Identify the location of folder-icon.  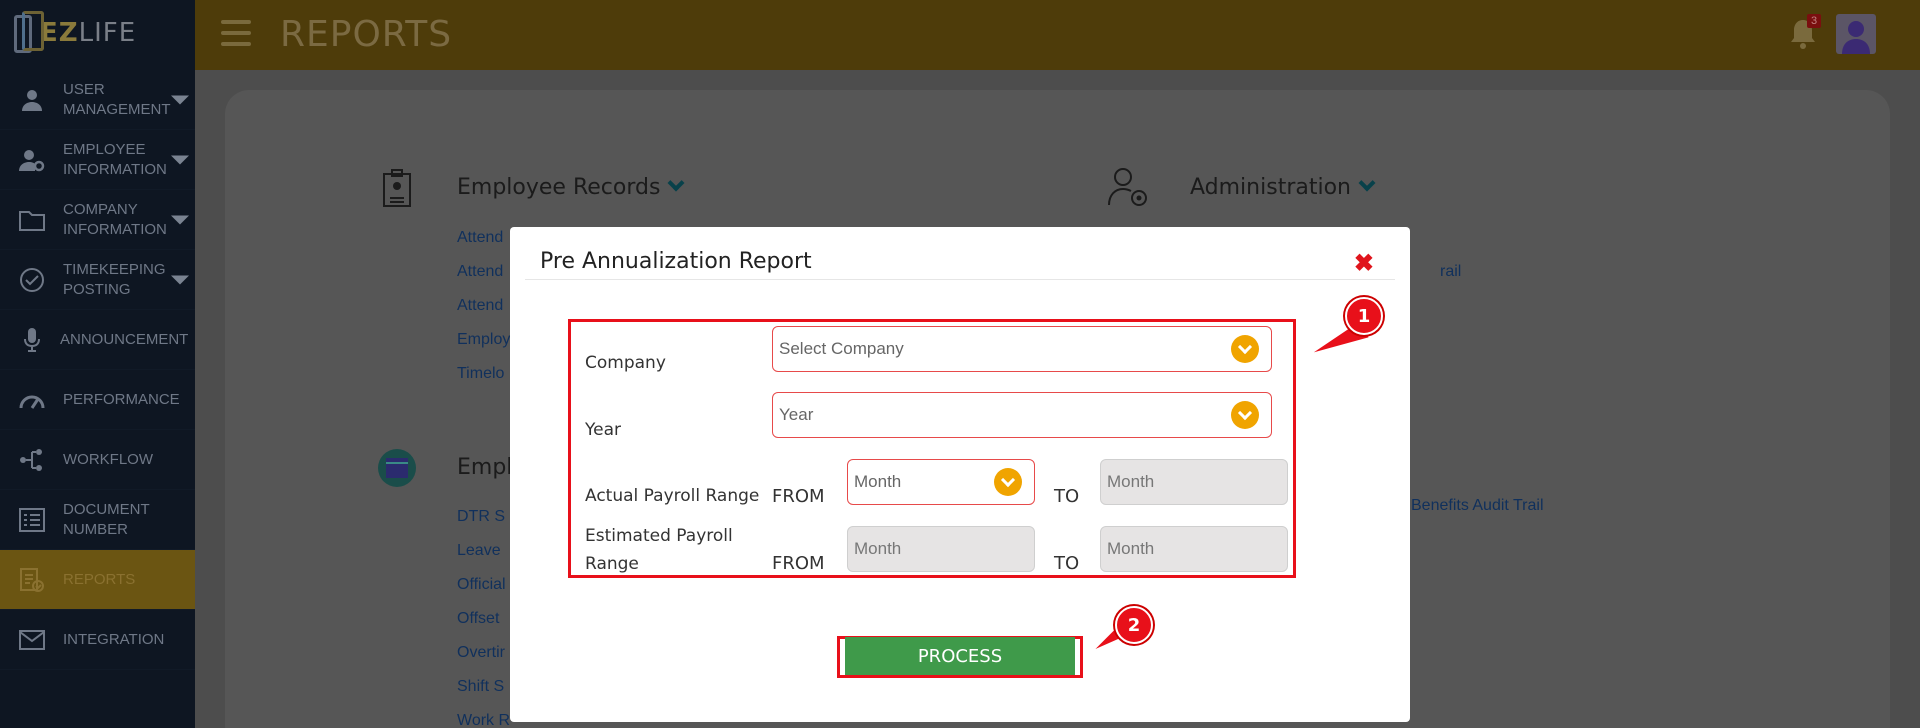
(32, 220).